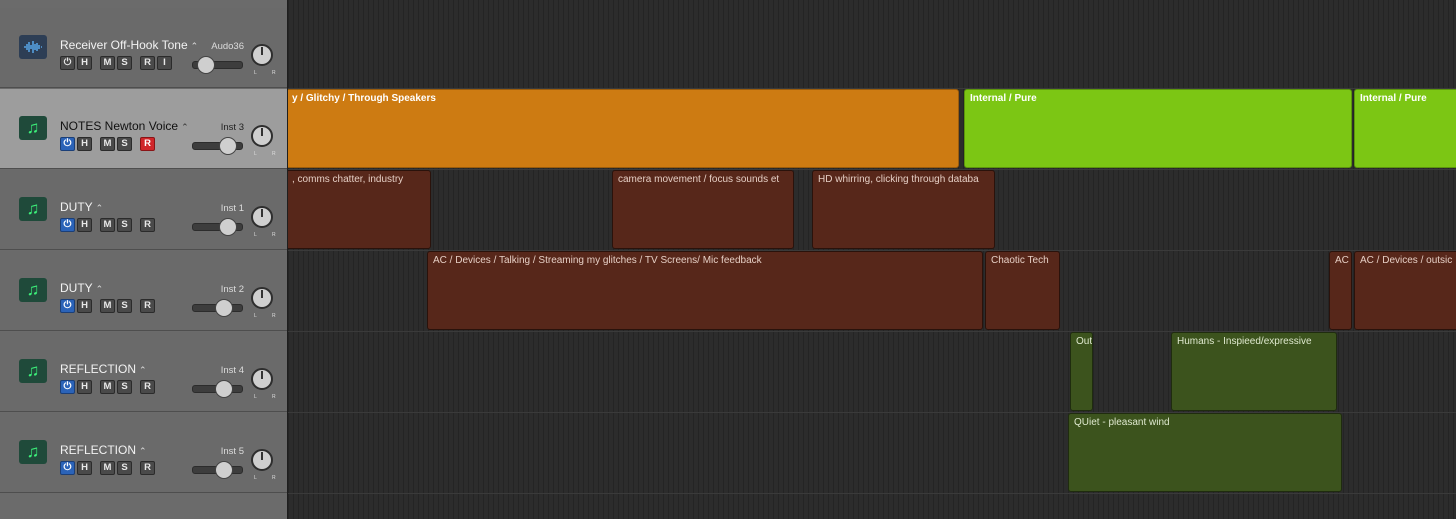 The height and width of the screenshot is (519, 1456). Describe the element at coordinates (232, 127) in the screenshot. I see `channel-label: Inst 3` at that location.